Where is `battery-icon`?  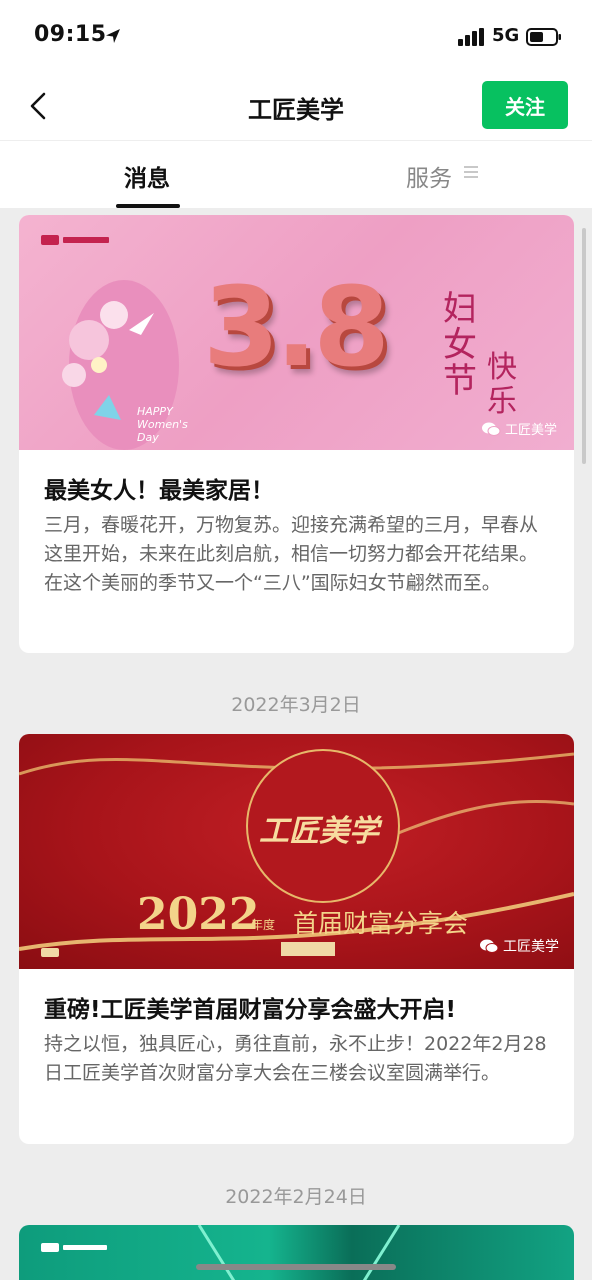
battery-icon is located at coordinates (543, 37).